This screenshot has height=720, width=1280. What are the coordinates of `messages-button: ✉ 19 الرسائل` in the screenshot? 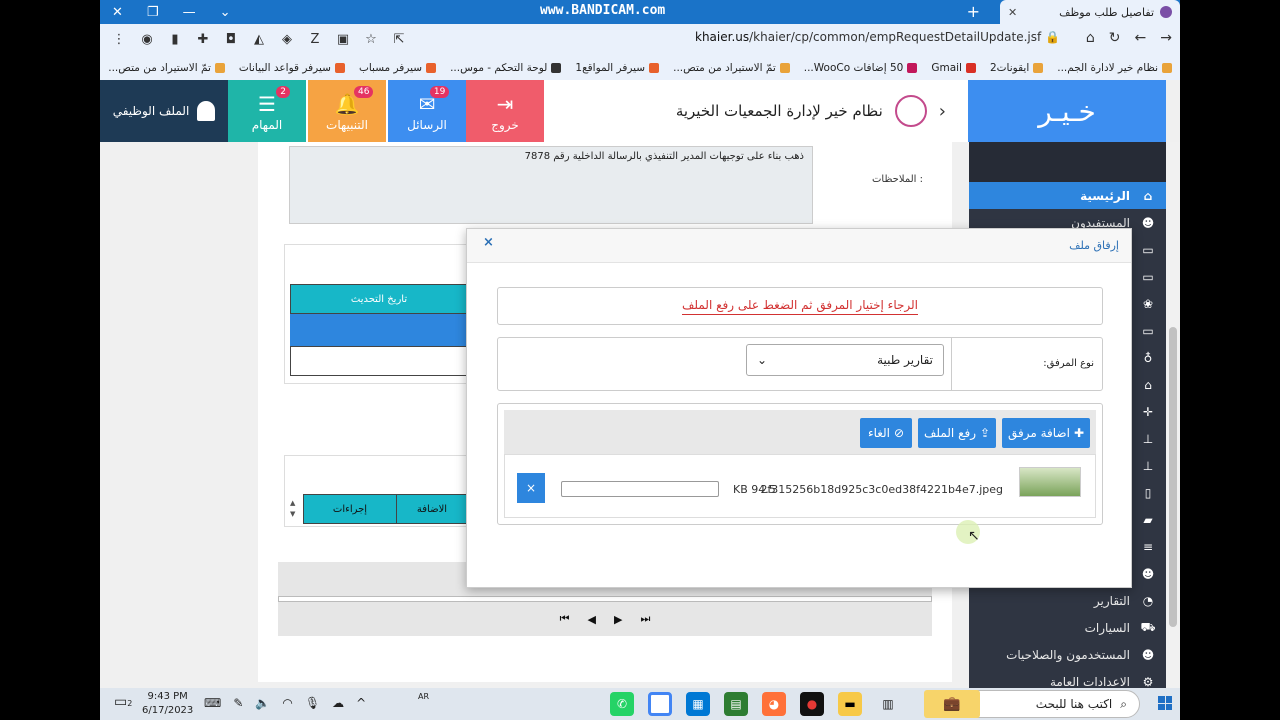 It's located at (427, 111).